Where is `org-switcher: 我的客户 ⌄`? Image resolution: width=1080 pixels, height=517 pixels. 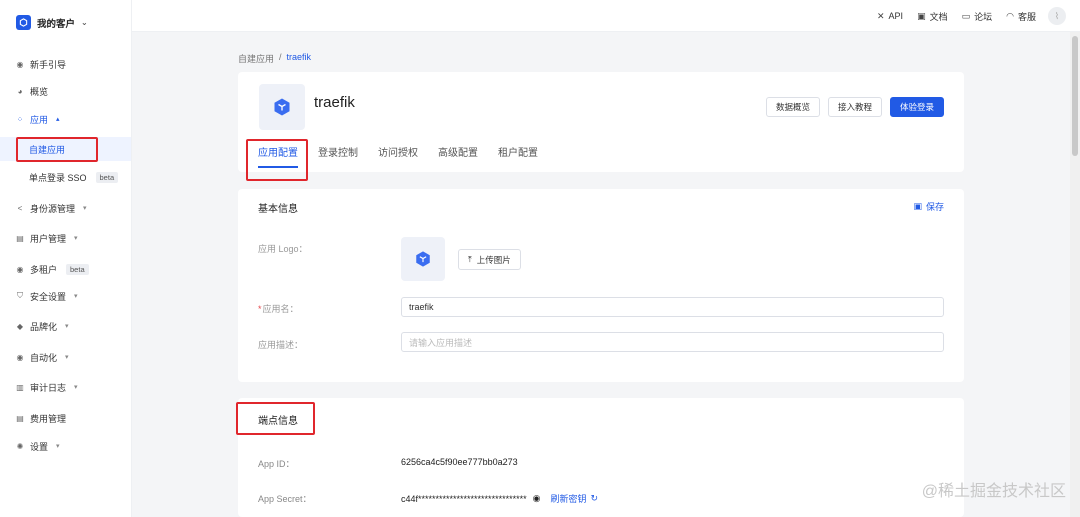
org-switcher: 我的客户 ⌄ is located at coordinates (52, 22).